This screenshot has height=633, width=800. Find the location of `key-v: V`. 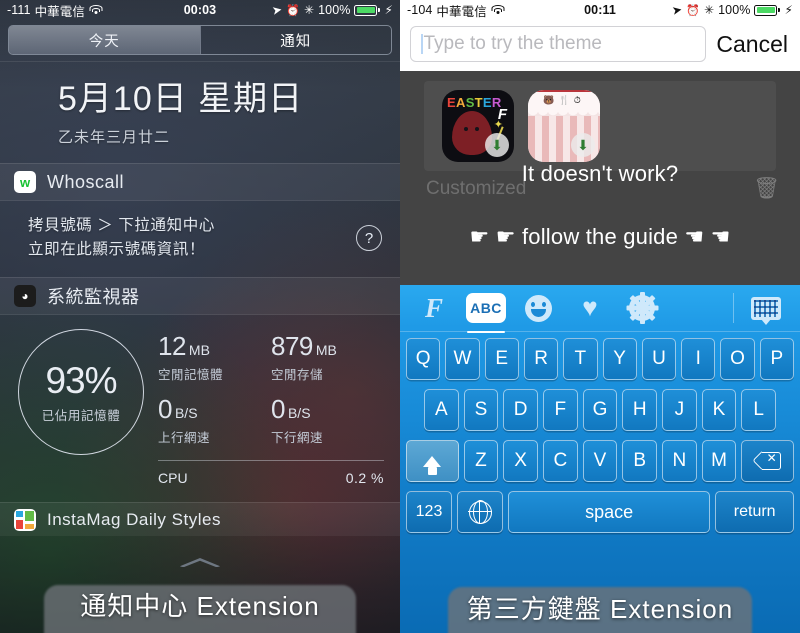

key-v: V is located at coordinates (600, 461).